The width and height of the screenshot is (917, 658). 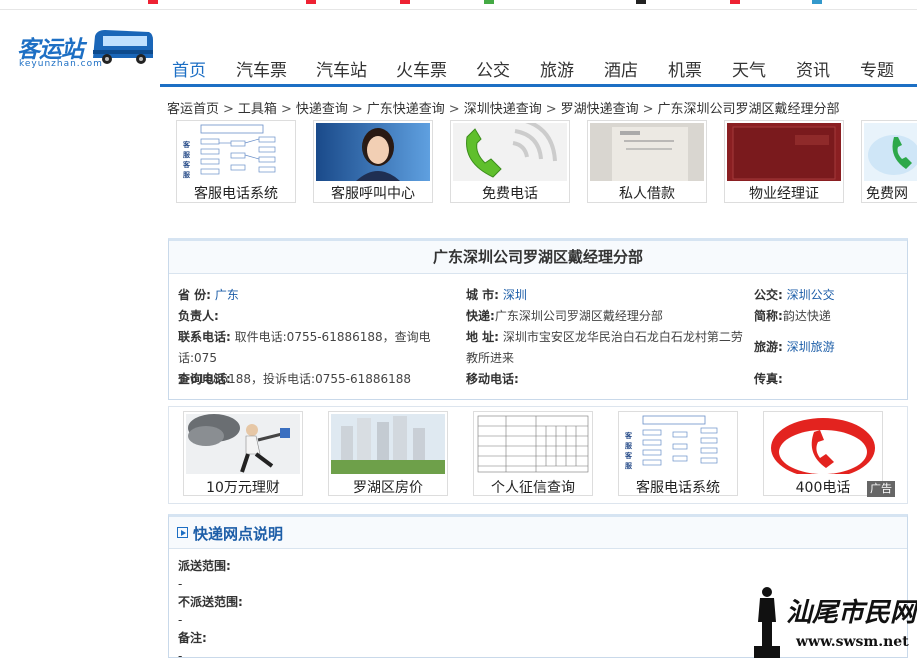 I want to click on nav-bus-station: 汽车站, so click(x=341, y=68).